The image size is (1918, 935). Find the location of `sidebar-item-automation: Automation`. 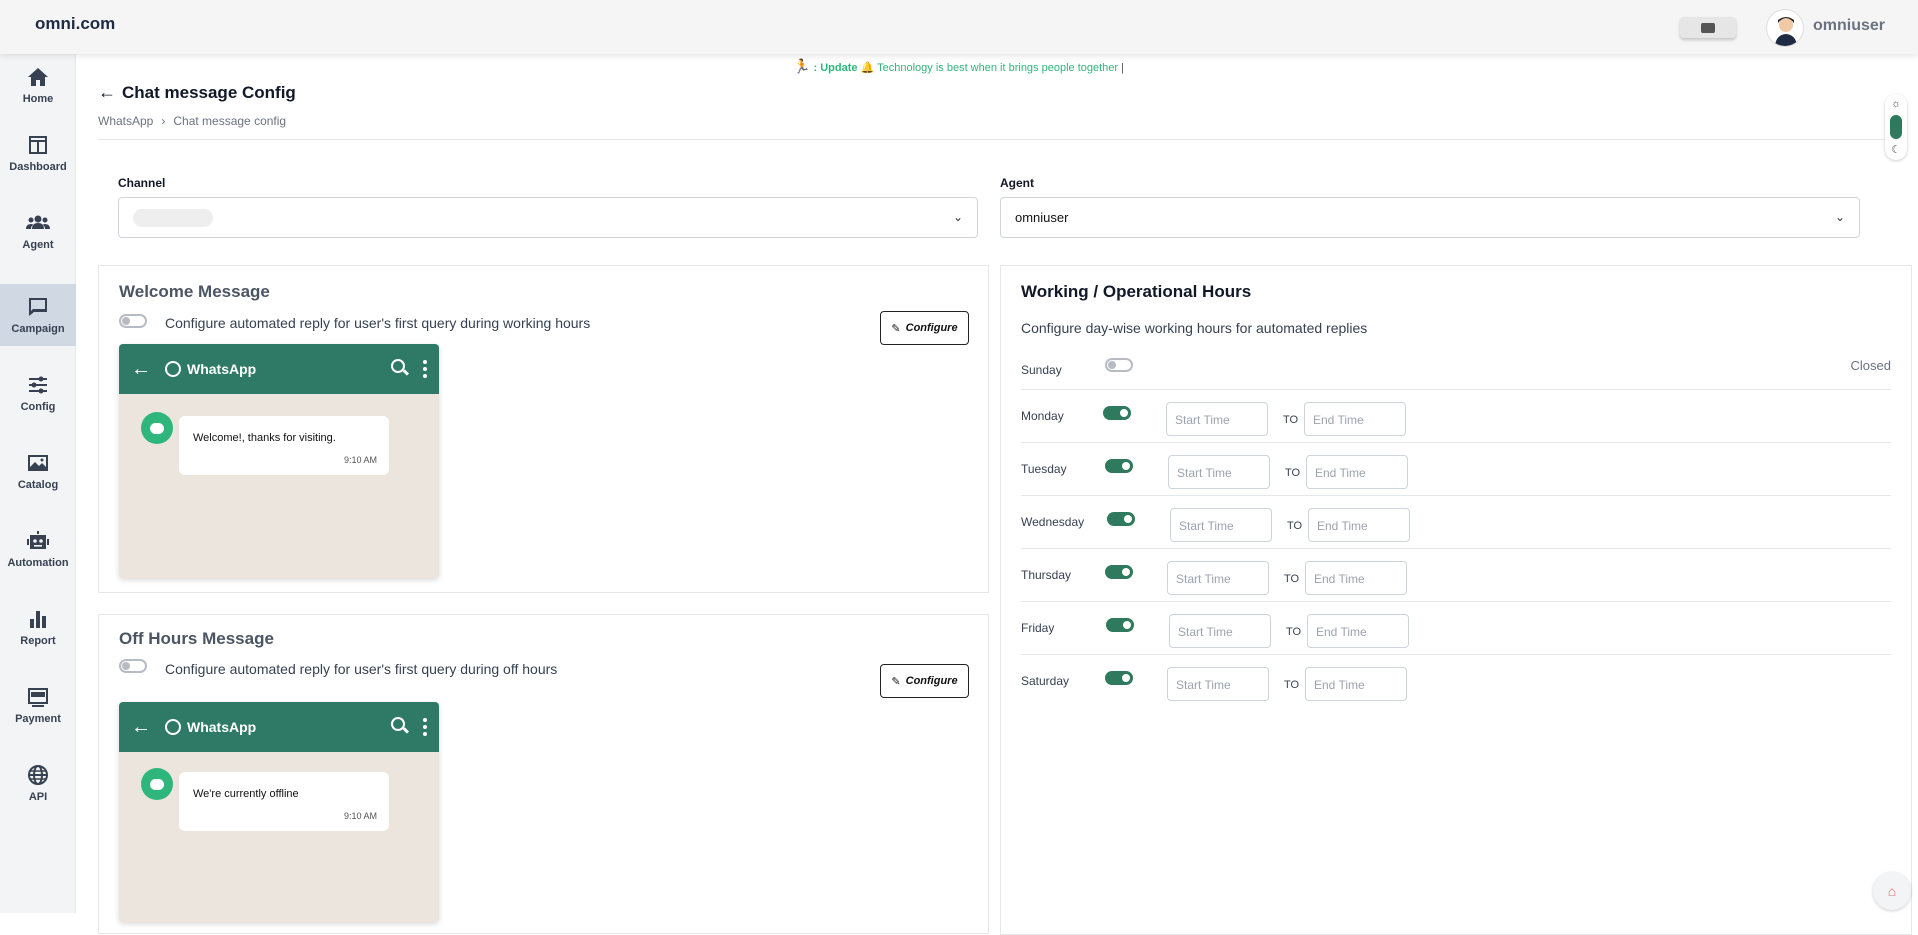

sidebar-item-automation: Automation is located at coordinates (38, 549).